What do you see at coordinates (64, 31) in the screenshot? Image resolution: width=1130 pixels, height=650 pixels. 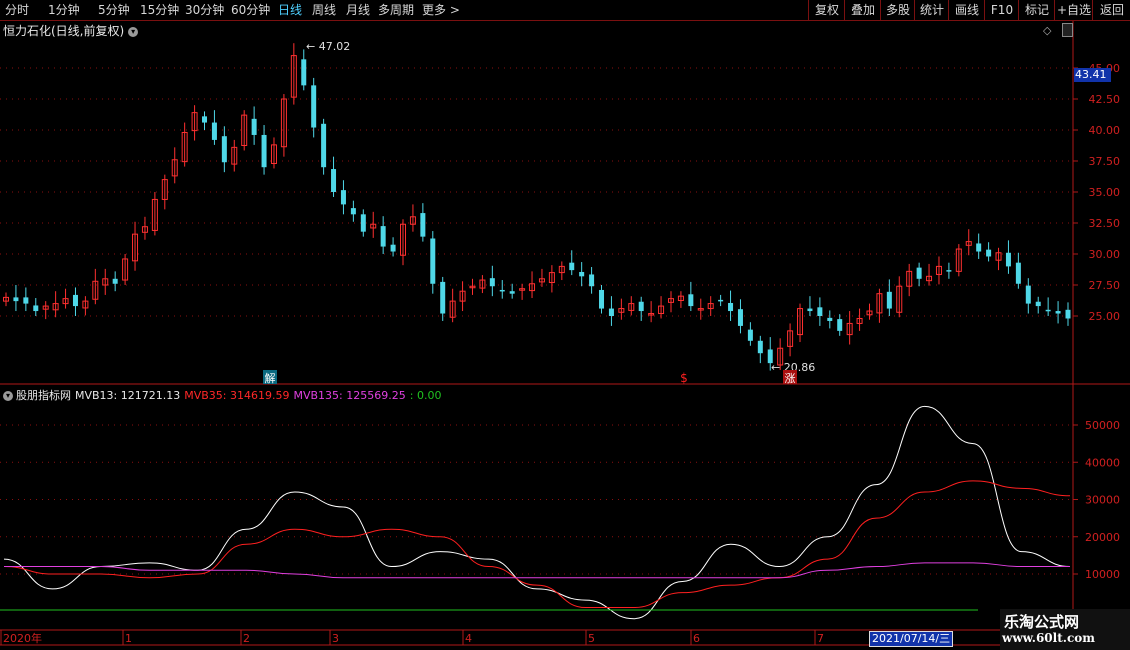 I see `stock-title: 恒力石化(日线,前复权)` at bounding box center [64, 31].